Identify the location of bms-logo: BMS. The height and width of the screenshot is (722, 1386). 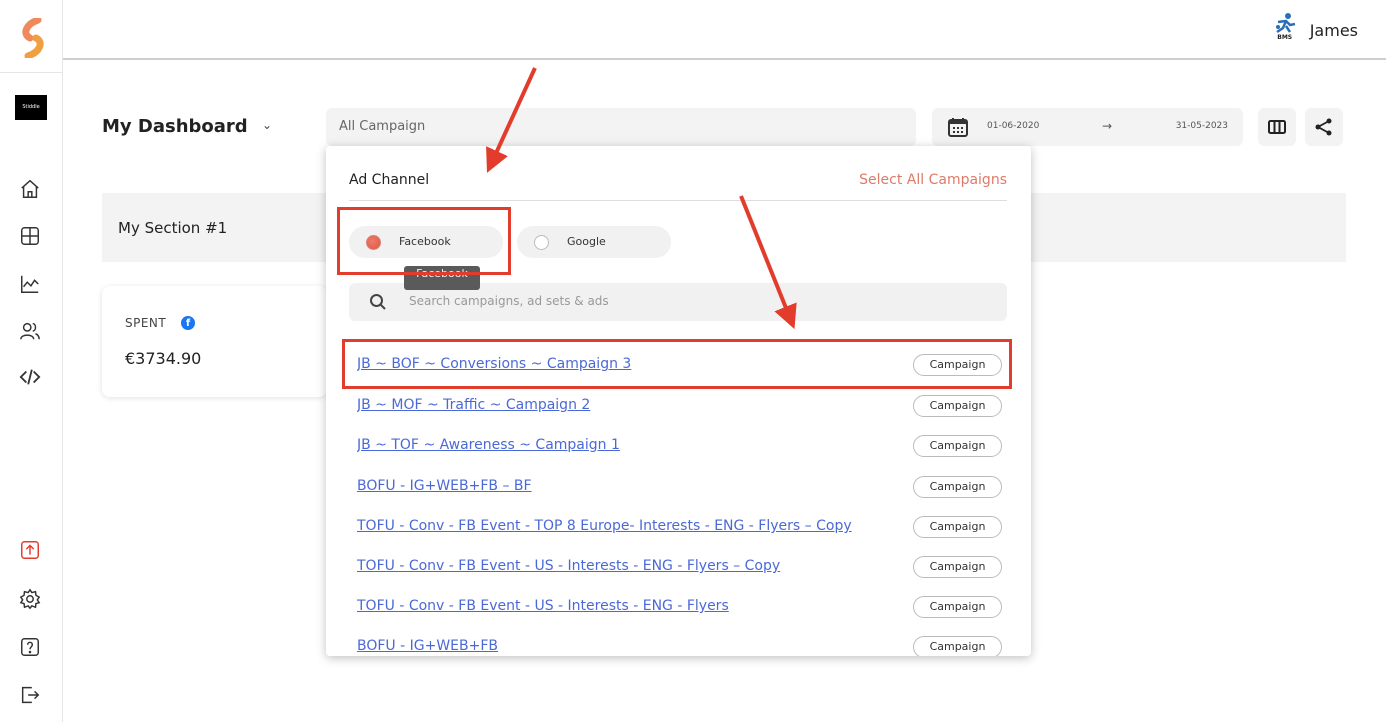
(1285, 30).